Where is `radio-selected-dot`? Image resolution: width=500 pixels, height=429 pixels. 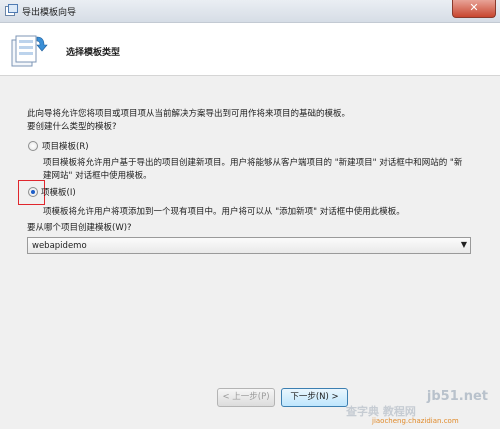 radio-selected-dot is located at coordinates (33, 192).